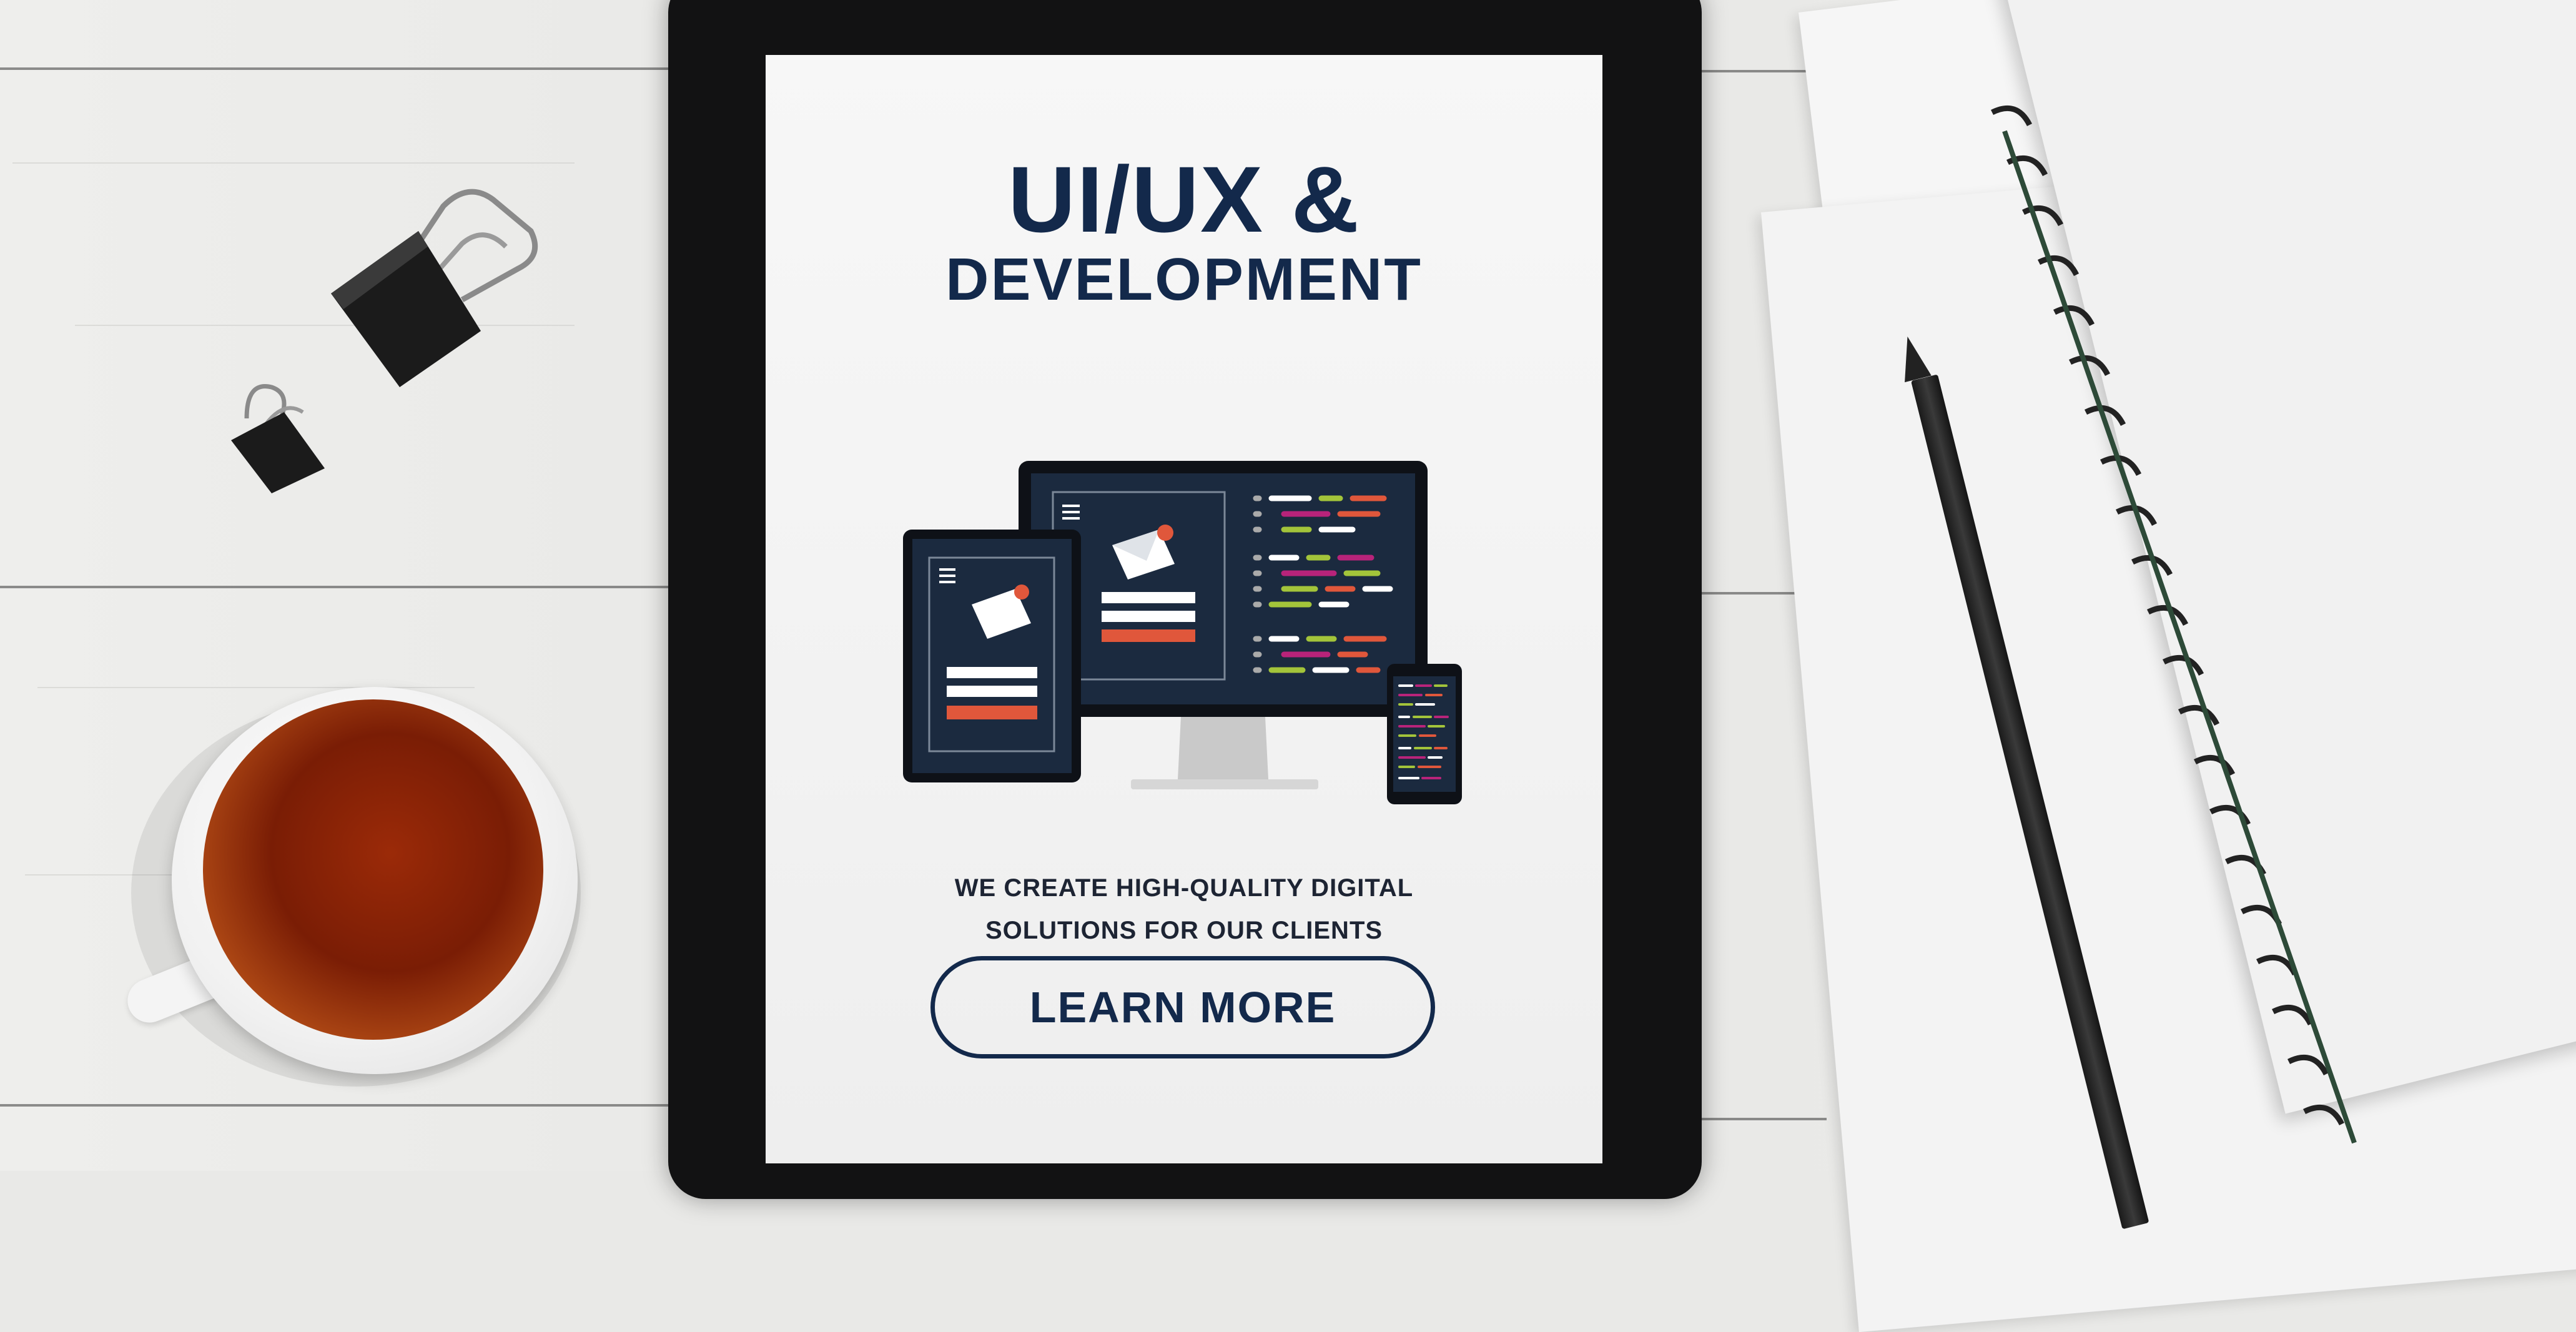 Image resolution: width=2576 pixels, height=1332 pixels. What do you see at coordinates (435, 288) in the screenshot?
I see `binder-clip-large-icon` at bounding box center [435, 288].